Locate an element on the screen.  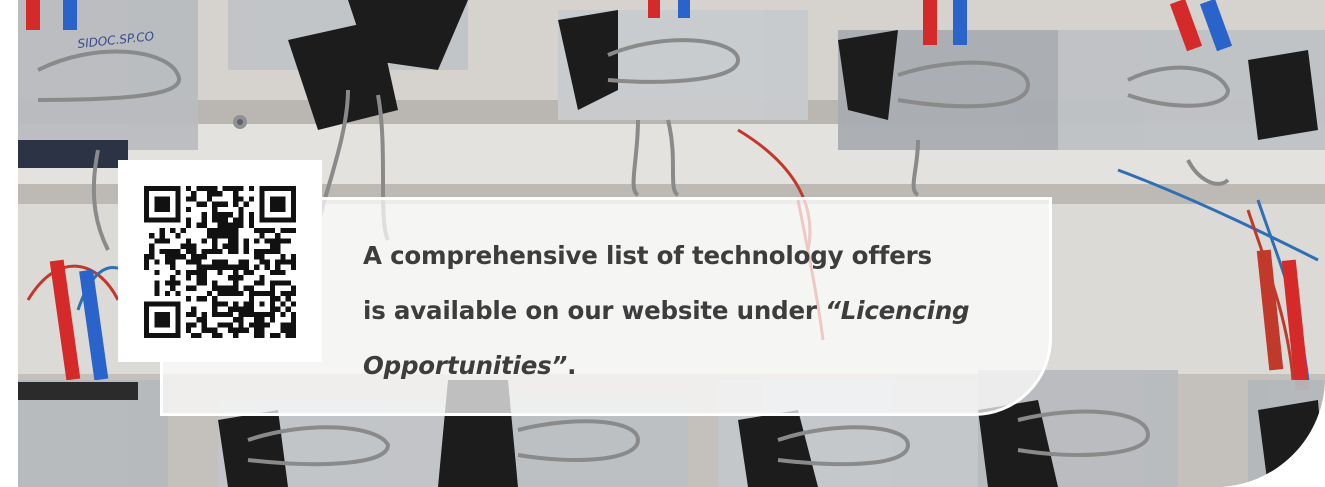
qr-code is located at coordinates (220, 262).